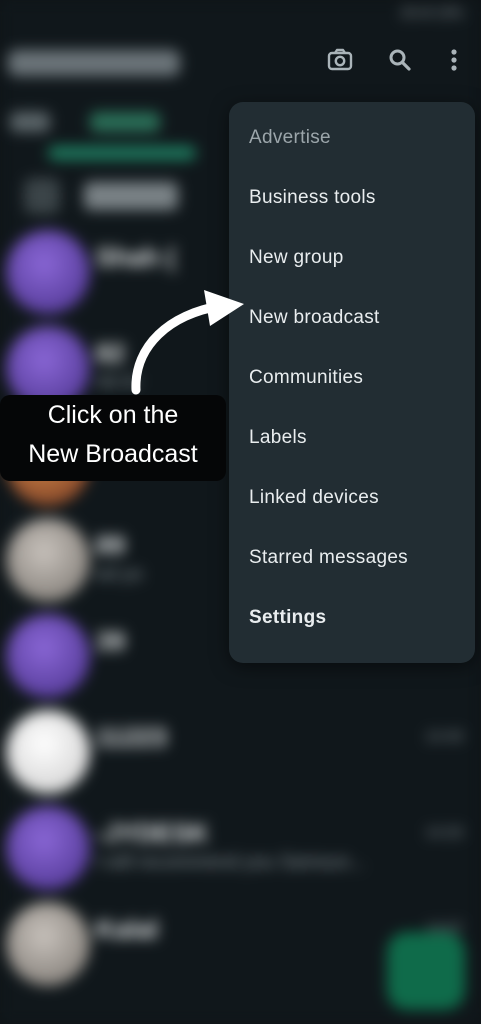 This screenshot has height=1024, width=481. What do you see at coordinates (278, 438) in the screenshot?
I see `menu-item-labels: Labels` at bounding box center [278, 438].